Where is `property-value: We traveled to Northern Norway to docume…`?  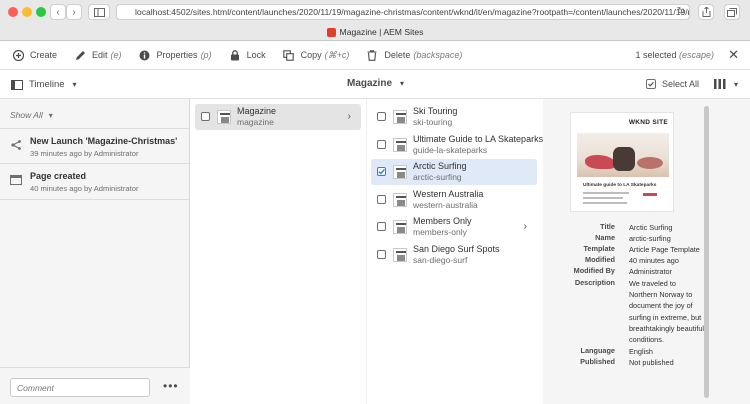 property-value: We traveled to Northern Norway to docume… is located at coordinates (667, 312).